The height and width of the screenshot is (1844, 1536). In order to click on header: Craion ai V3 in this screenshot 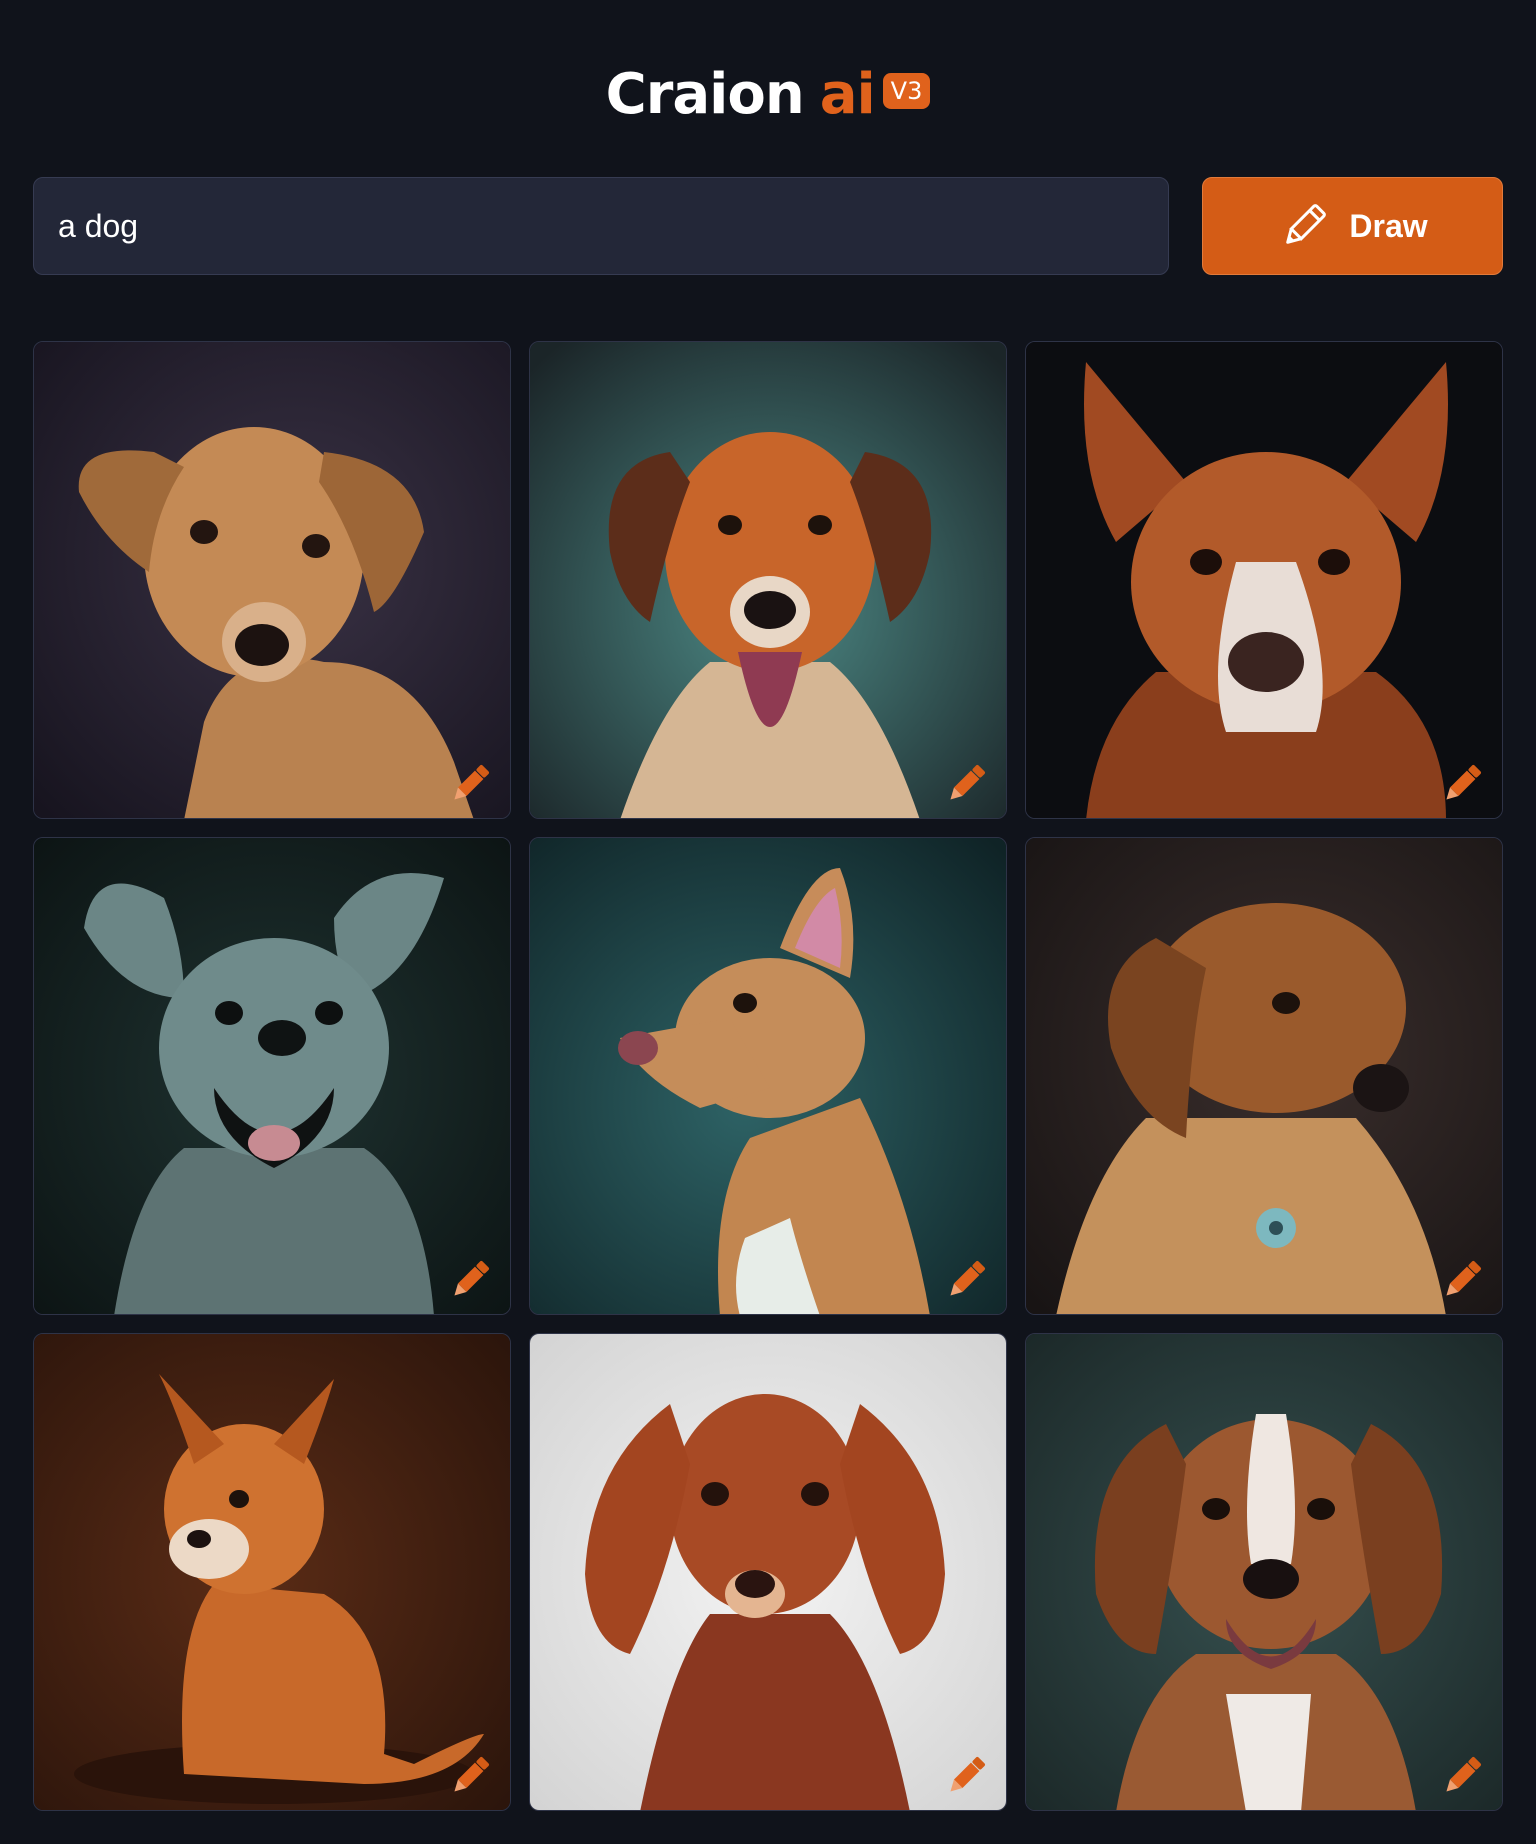, I will do `click(768, 94)`.